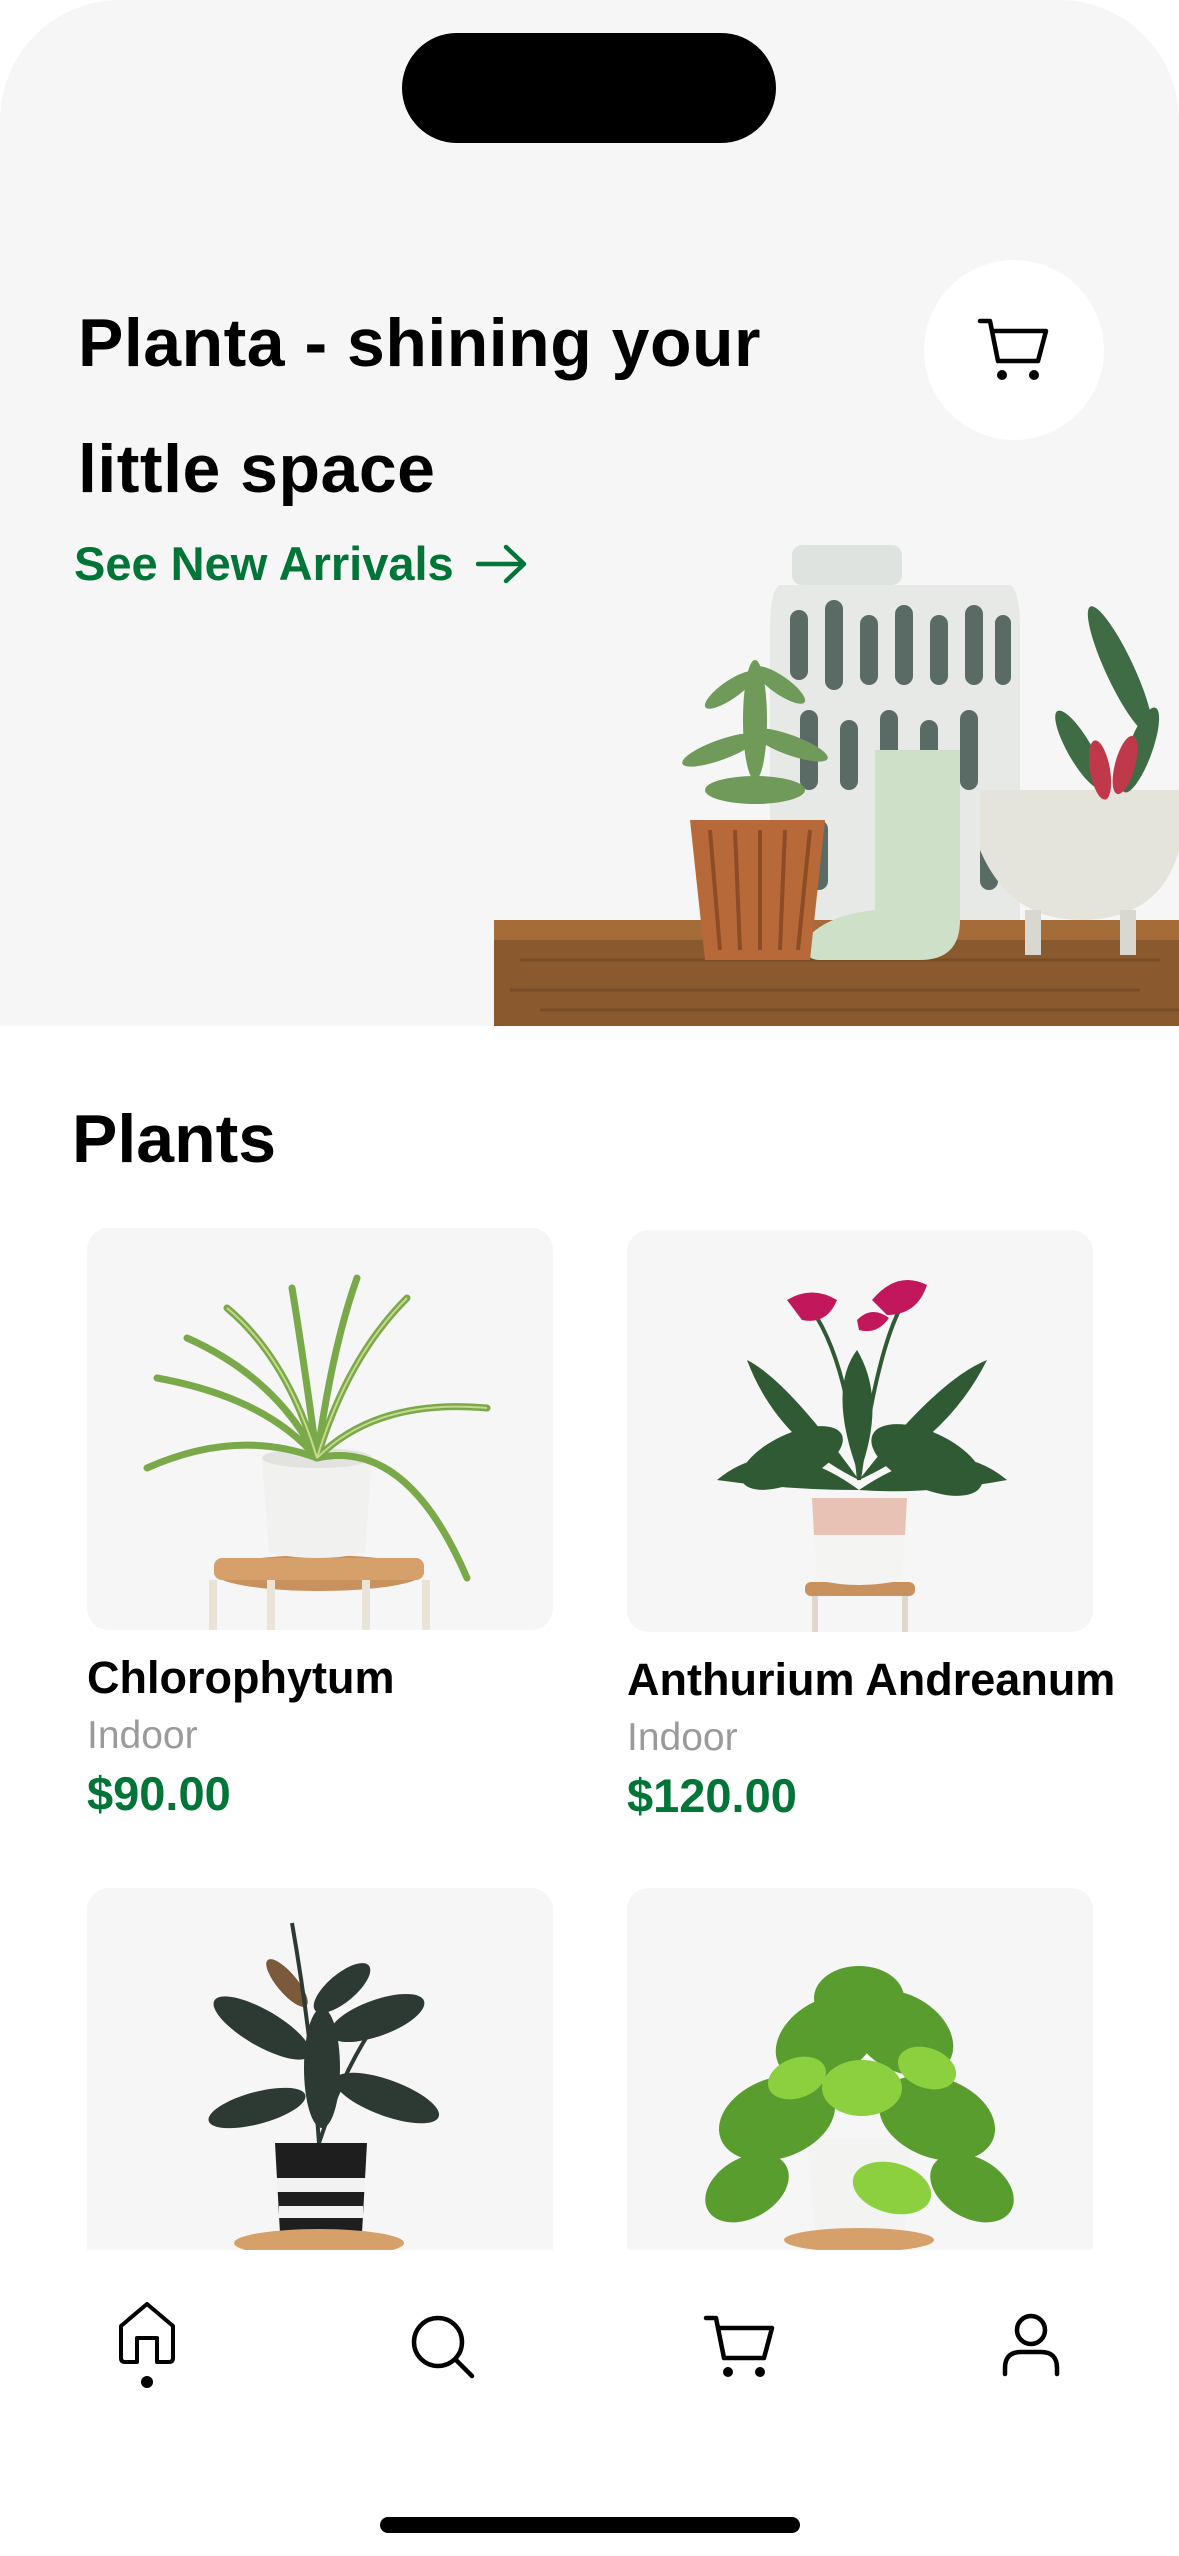 Image resolution: width=1179 pixels, height=2556 pixels. I want to click on search-icon, so click(443, 2347).